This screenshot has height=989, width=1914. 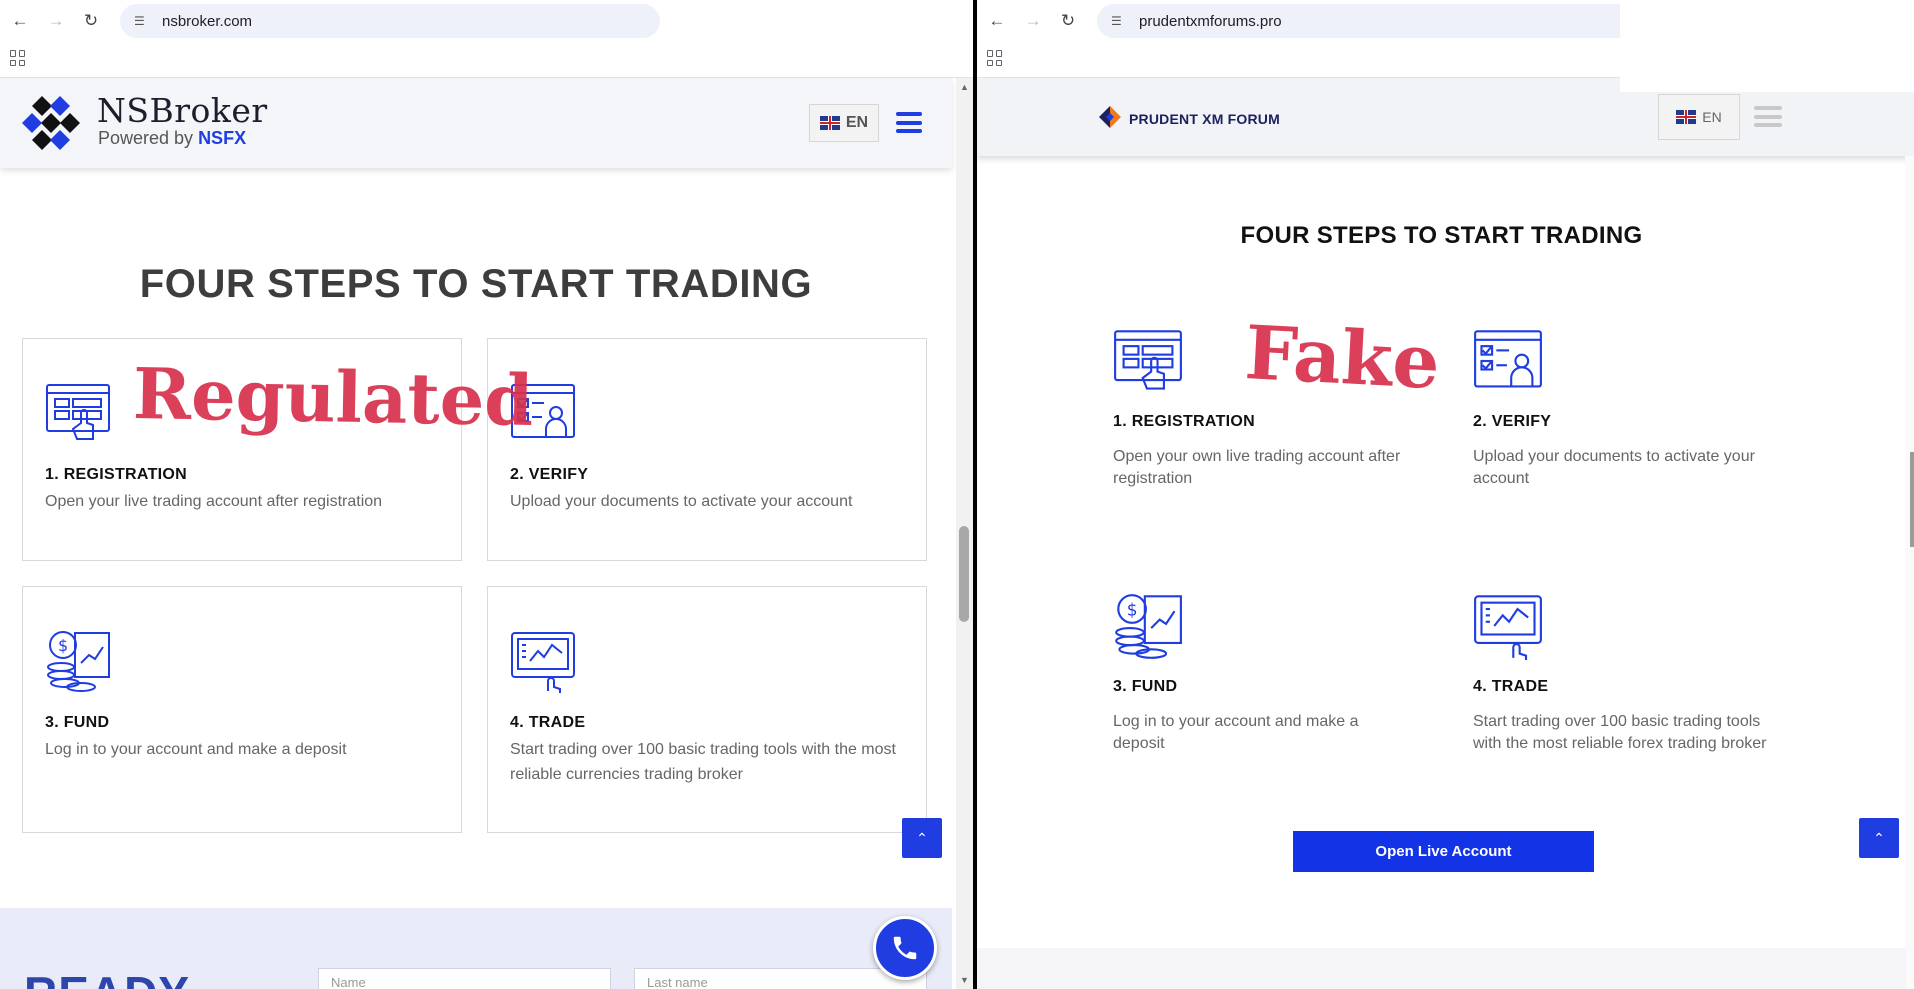 I want to click on browser-toolbar: ← → ↻ ☰ prudentxmforums.pro, so click(x=1298, y=21).